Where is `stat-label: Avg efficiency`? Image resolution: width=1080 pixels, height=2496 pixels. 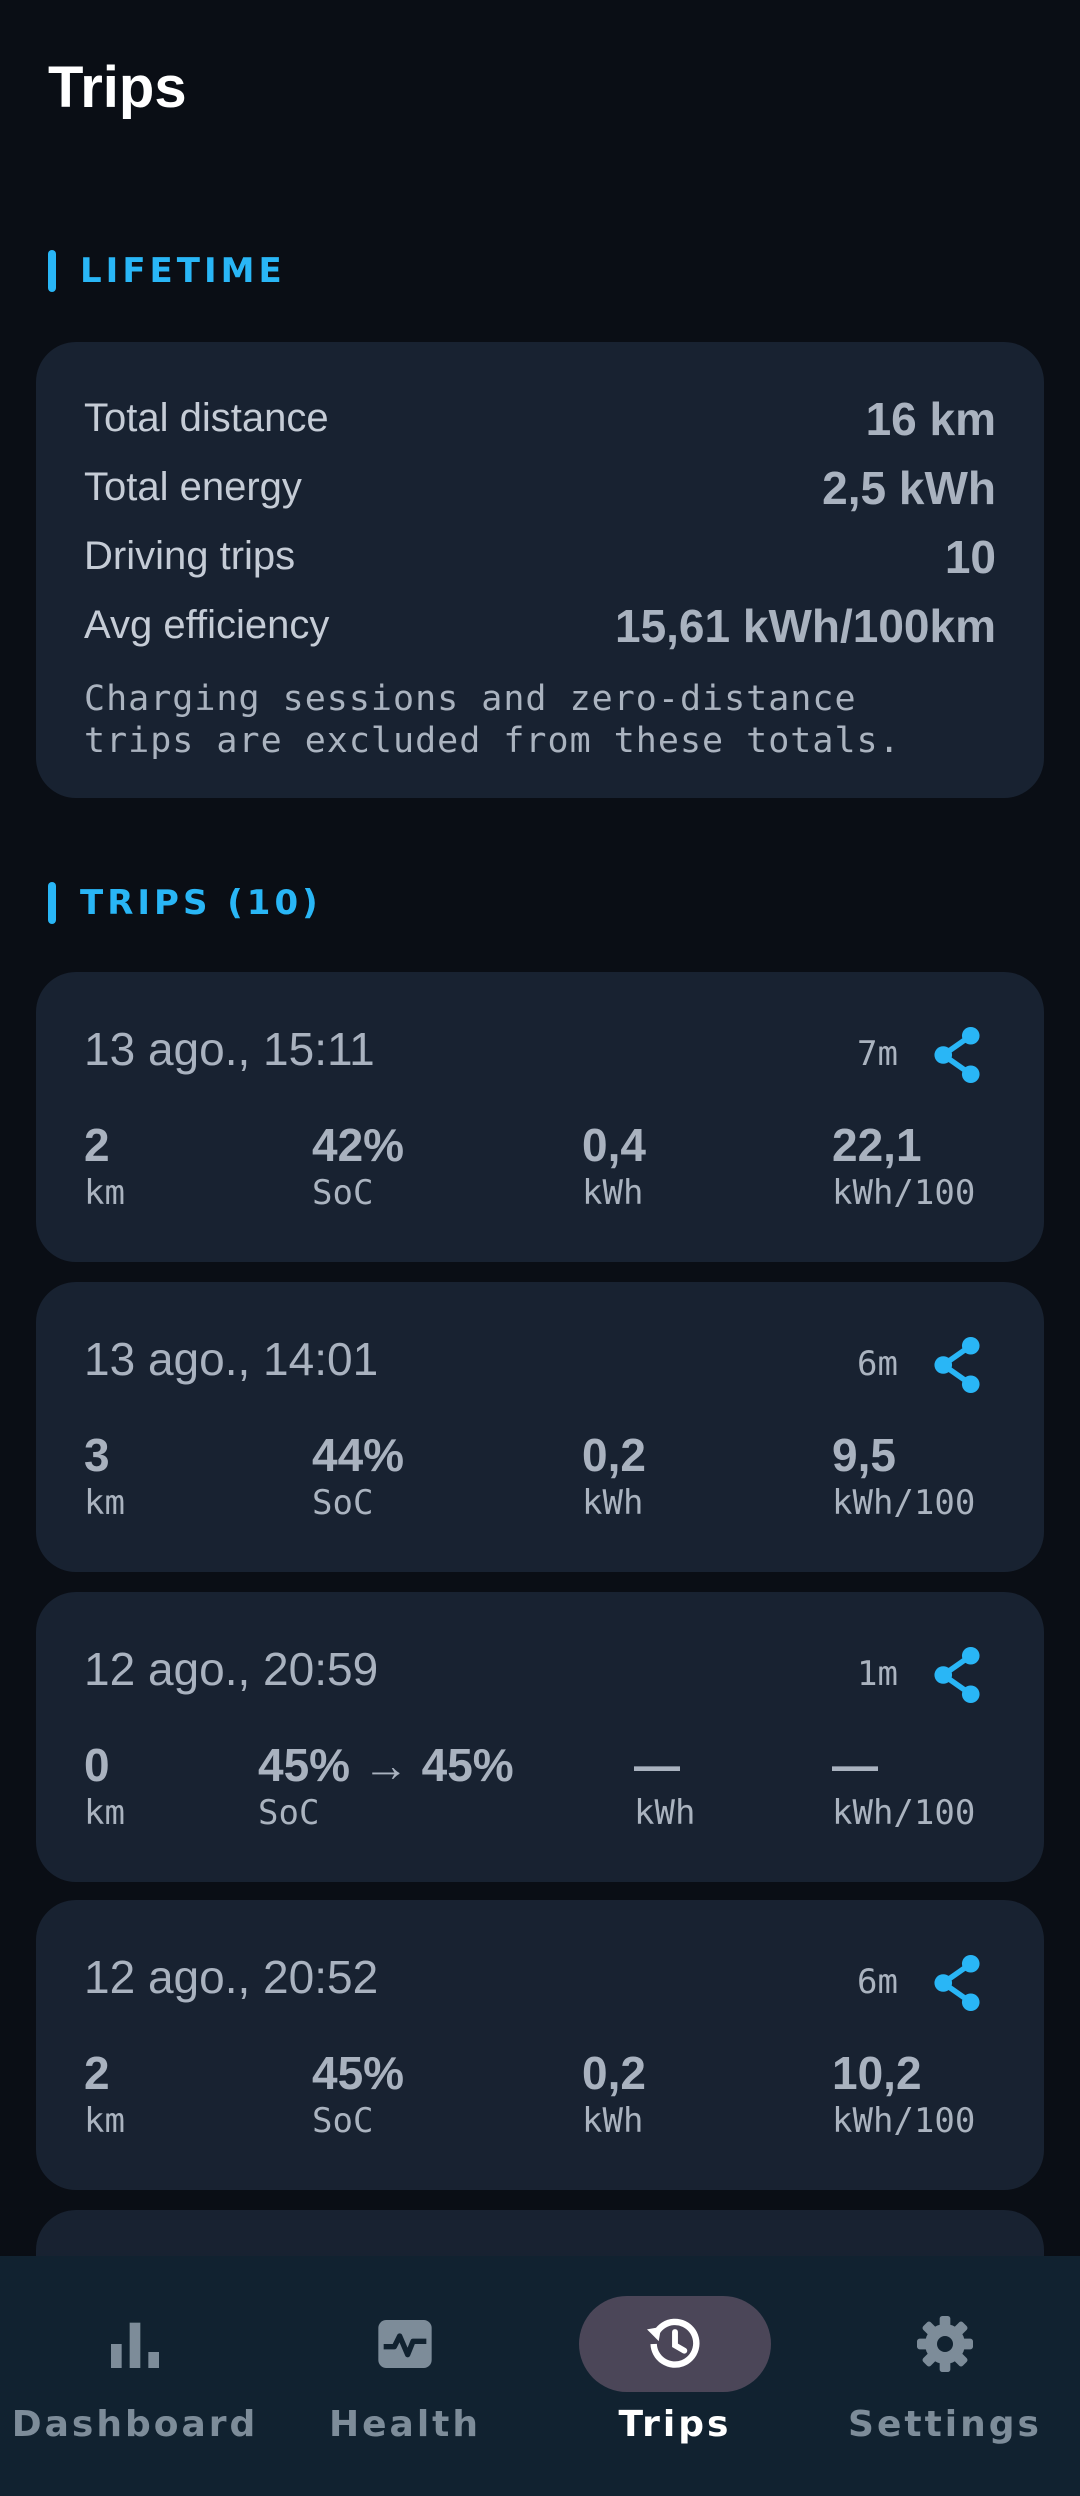 stat-label: Avg efficiency is located at coordinates (207, 625).